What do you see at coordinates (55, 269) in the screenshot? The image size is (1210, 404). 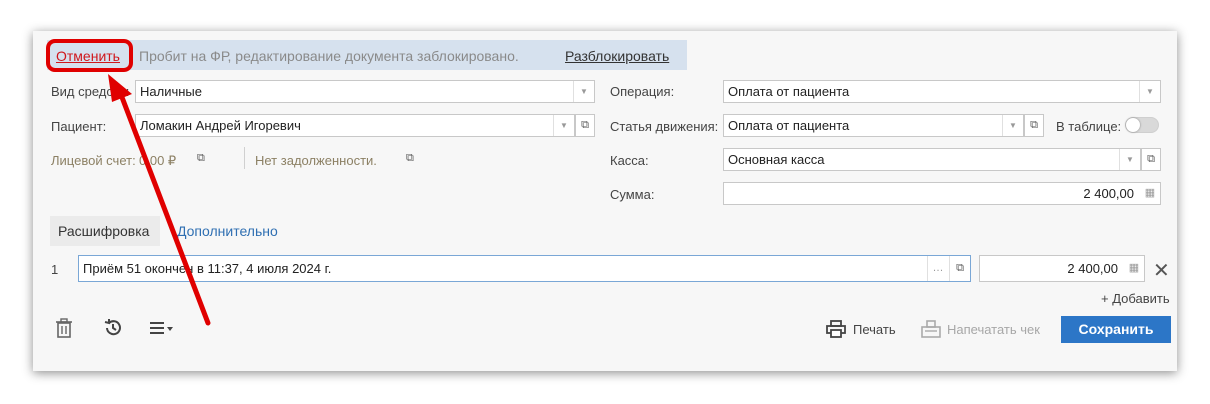 I see `row-number: 1` at bounding box center [55, 269].